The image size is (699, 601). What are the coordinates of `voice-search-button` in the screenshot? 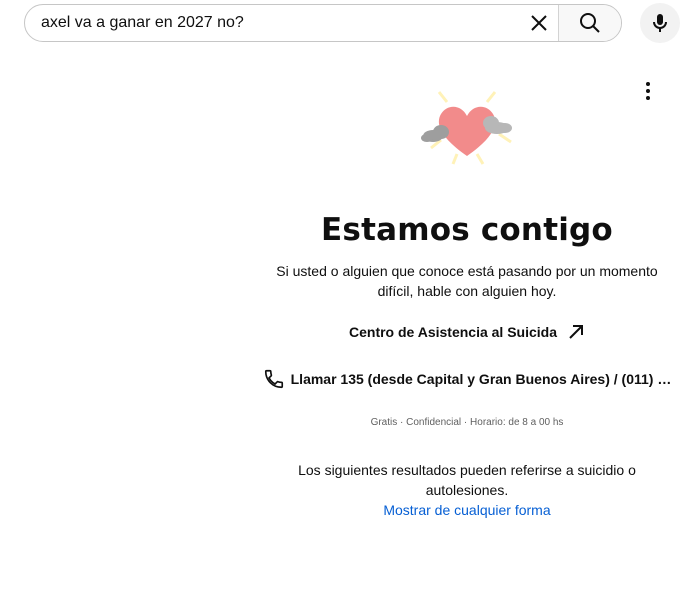 It's located at (660, 23).